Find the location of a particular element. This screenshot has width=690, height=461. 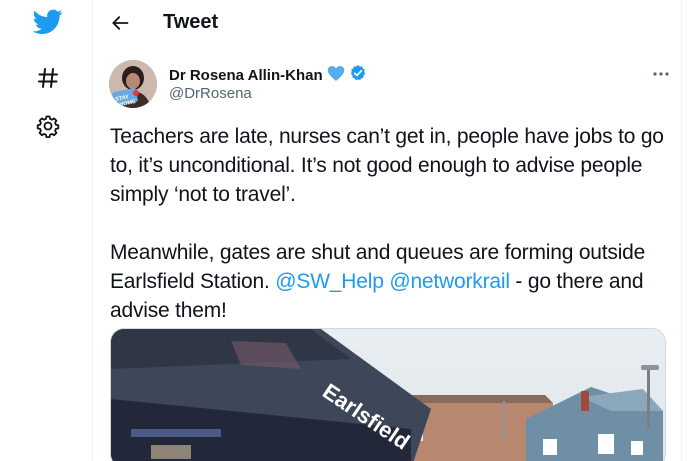

twitter-logo-icon is located at coordinates (48, 22).